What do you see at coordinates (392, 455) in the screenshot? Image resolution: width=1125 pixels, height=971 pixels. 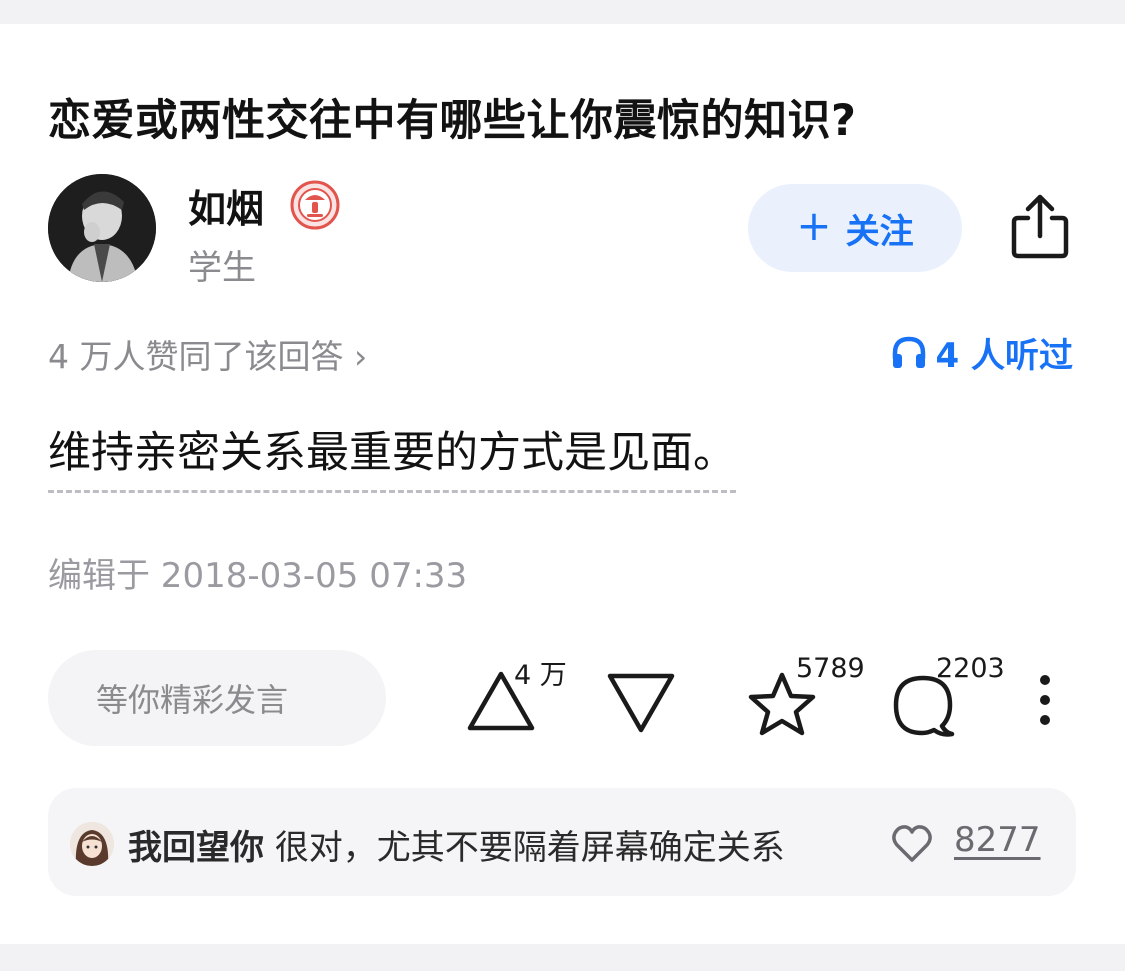 I see `answer-text: 维持亲密关系最重要的方式是见面。` at bounding box center [392, 455].